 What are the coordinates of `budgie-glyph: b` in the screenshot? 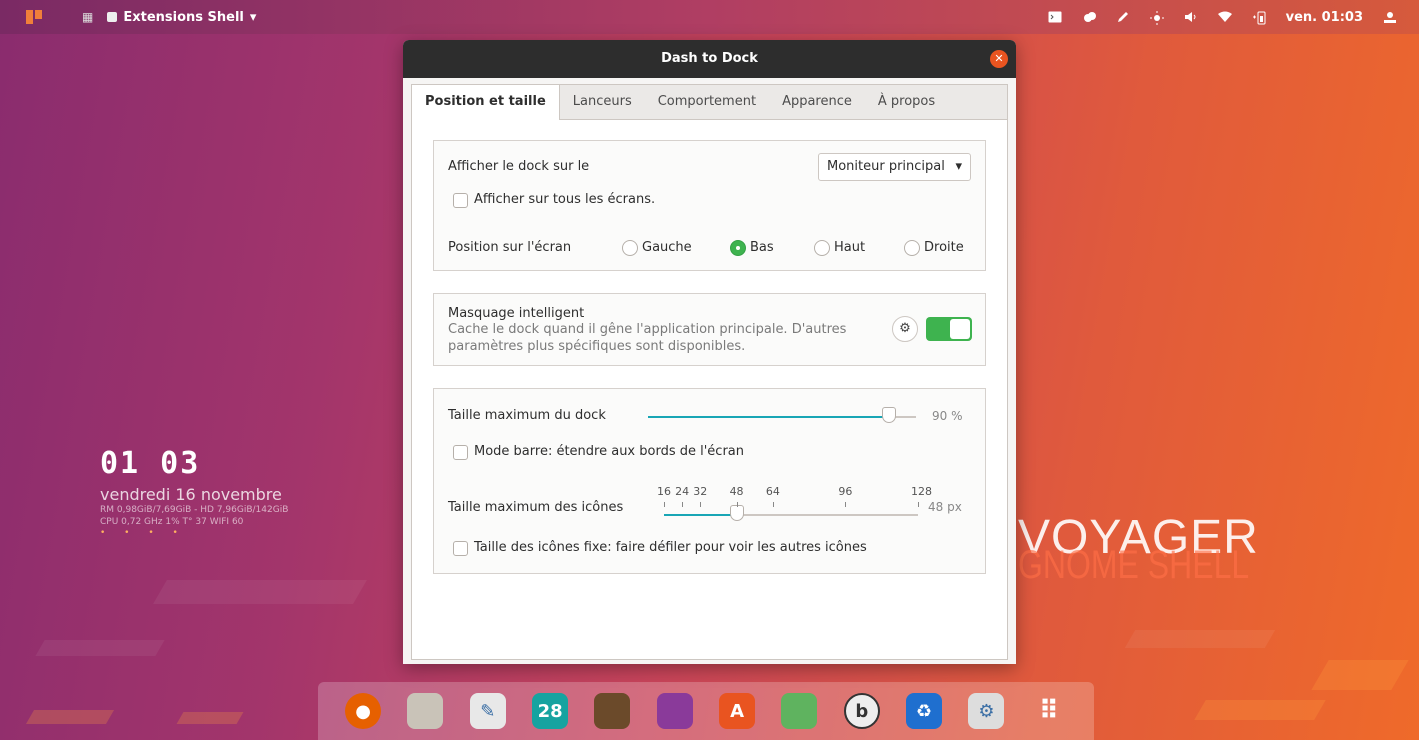 It's located at (862, 711).